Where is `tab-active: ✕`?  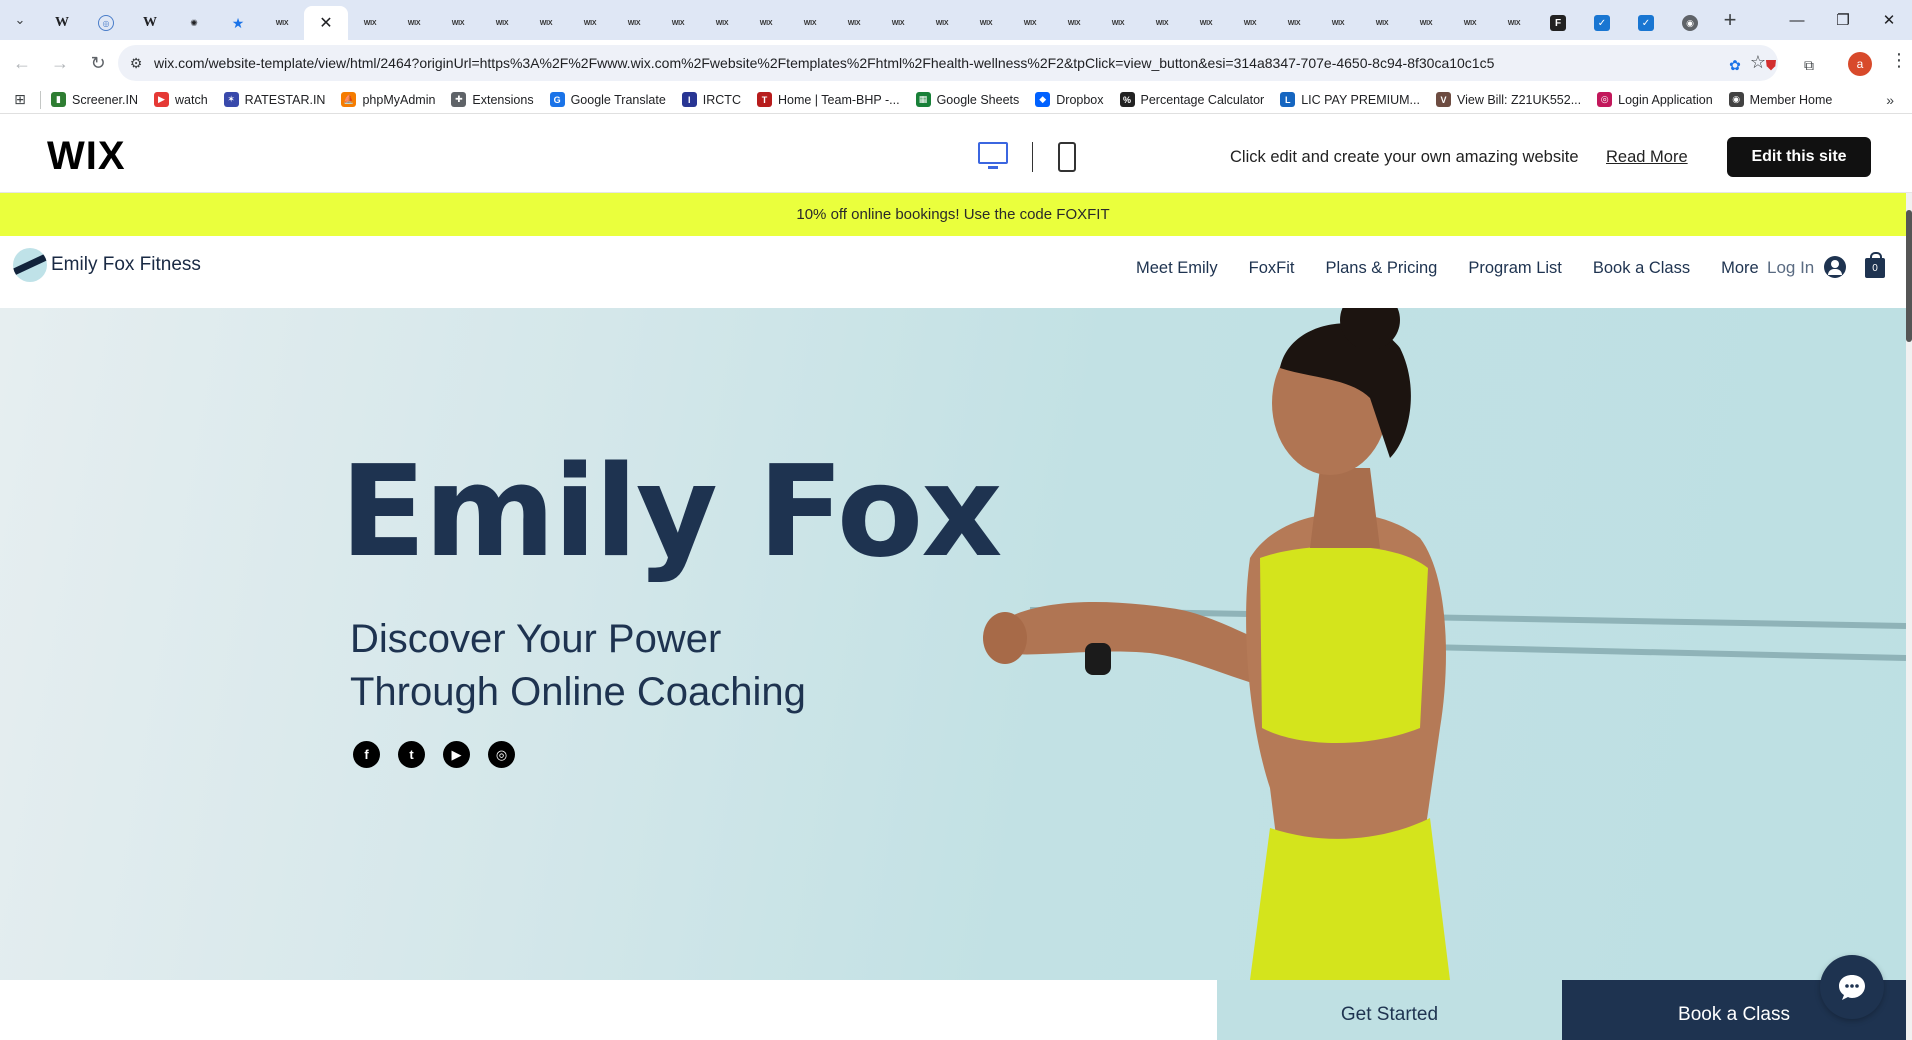
tab-active: ✕ is located at coordinates (326, 23).